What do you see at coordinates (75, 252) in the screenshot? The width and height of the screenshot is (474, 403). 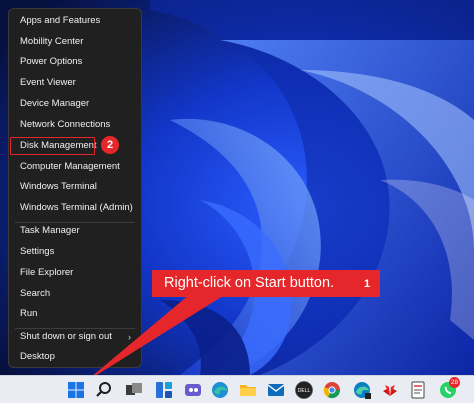 I see `menu-item-settings: Settings` at bounding box center [75, 252].